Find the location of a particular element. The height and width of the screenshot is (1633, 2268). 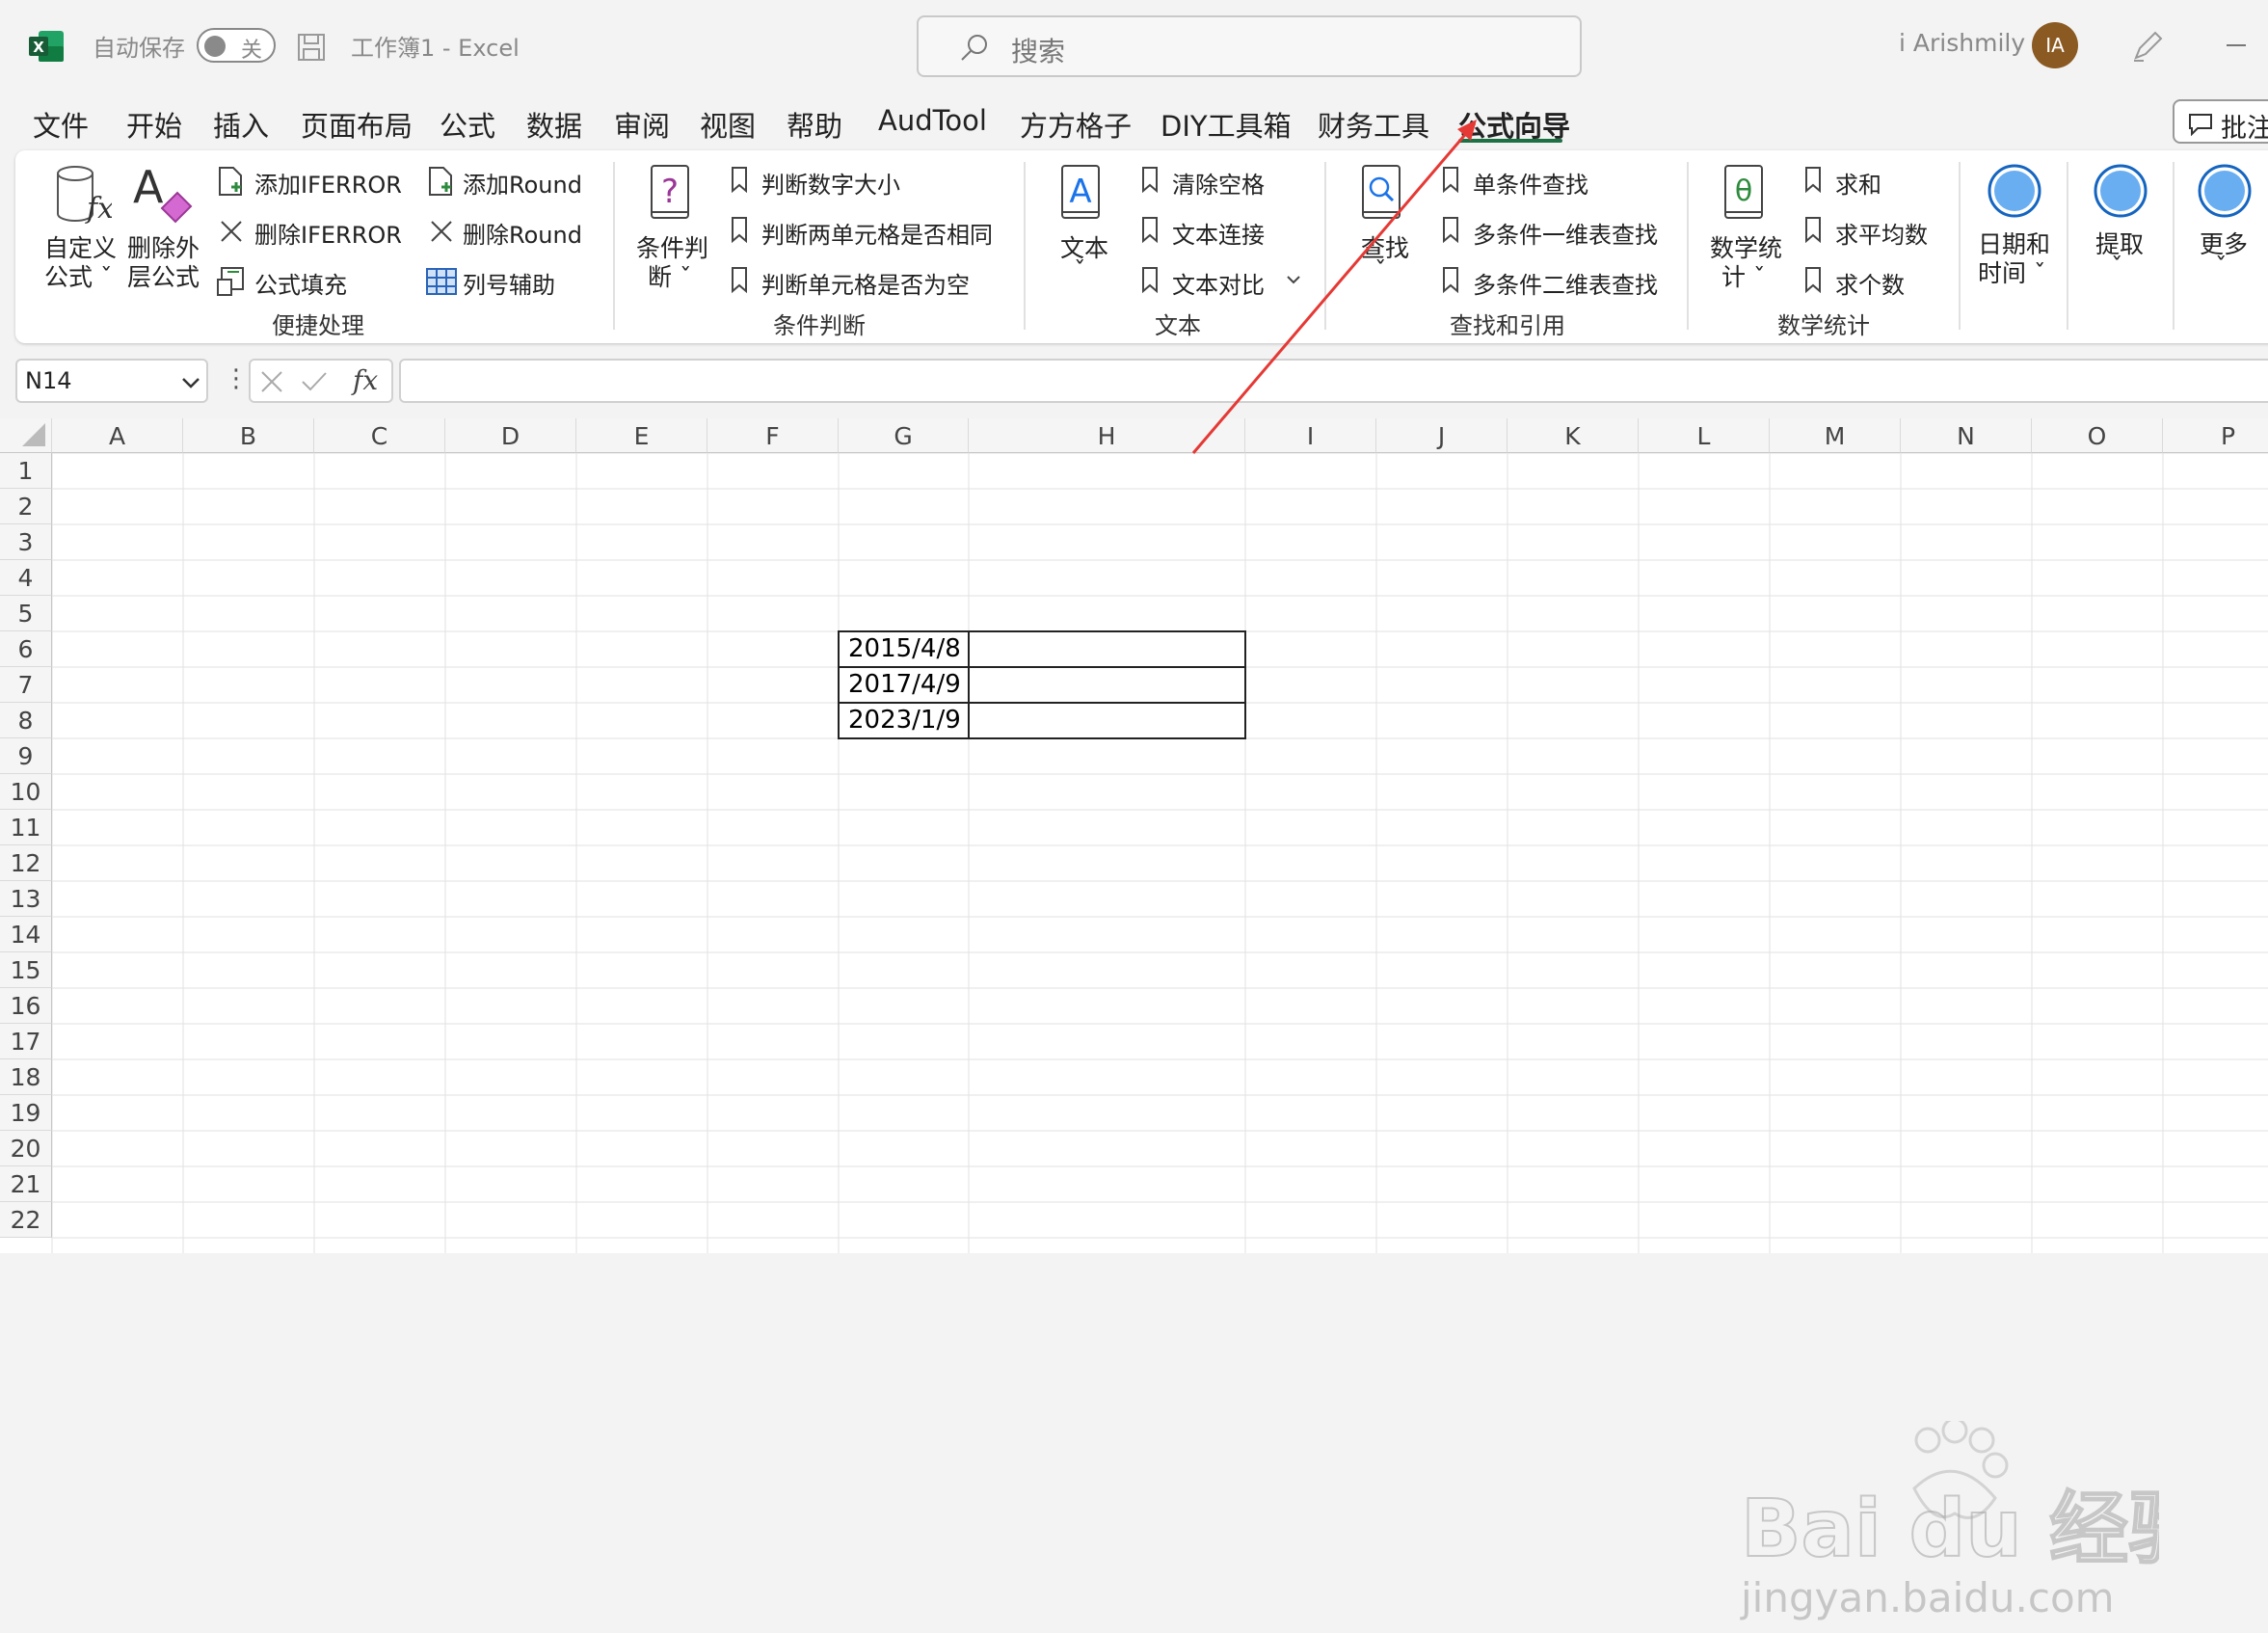

annotation-arrow is located at coordinates (1334, 287).